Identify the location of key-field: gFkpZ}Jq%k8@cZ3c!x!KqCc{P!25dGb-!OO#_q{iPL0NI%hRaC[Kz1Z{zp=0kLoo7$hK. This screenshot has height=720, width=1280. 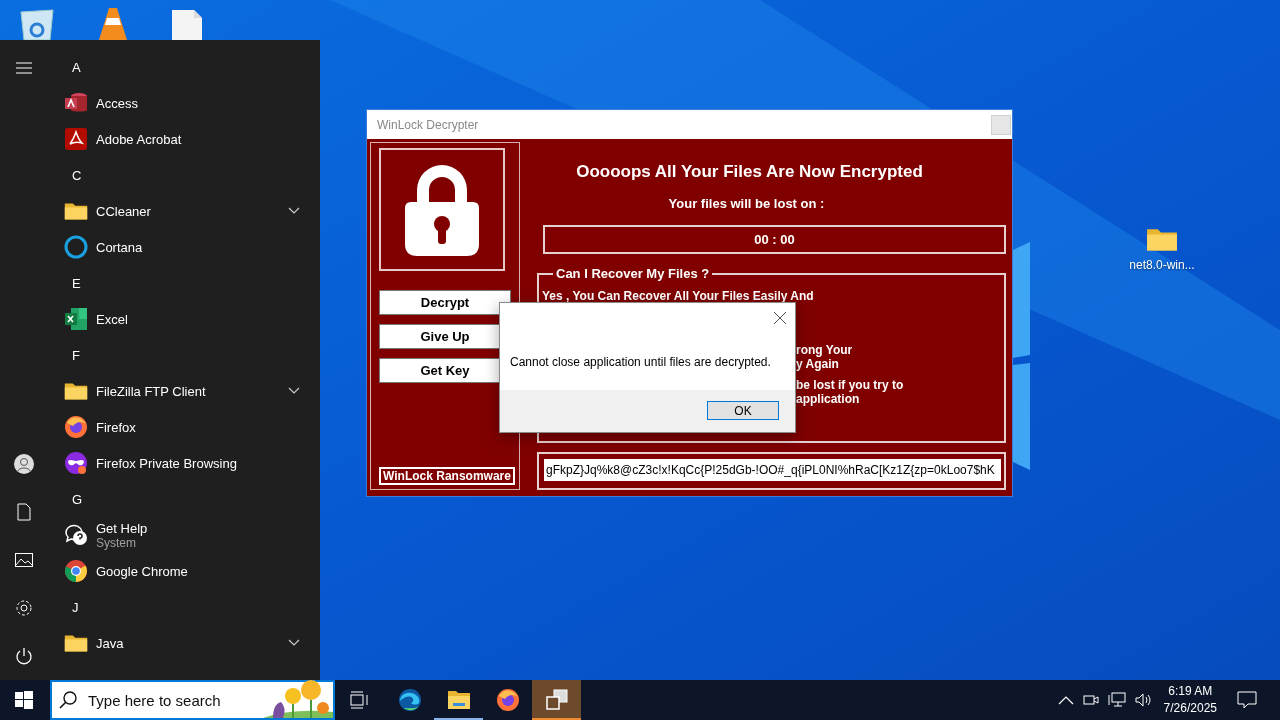
(772, 470).